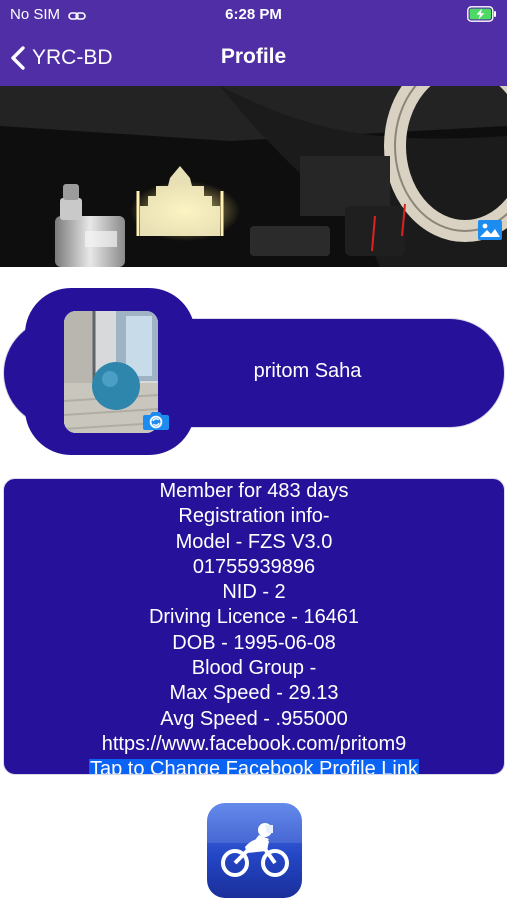 The image size is (507, 900). Describe the element at coordinates (156, 420) in the screenshot. I see `camera-icon` at that location.